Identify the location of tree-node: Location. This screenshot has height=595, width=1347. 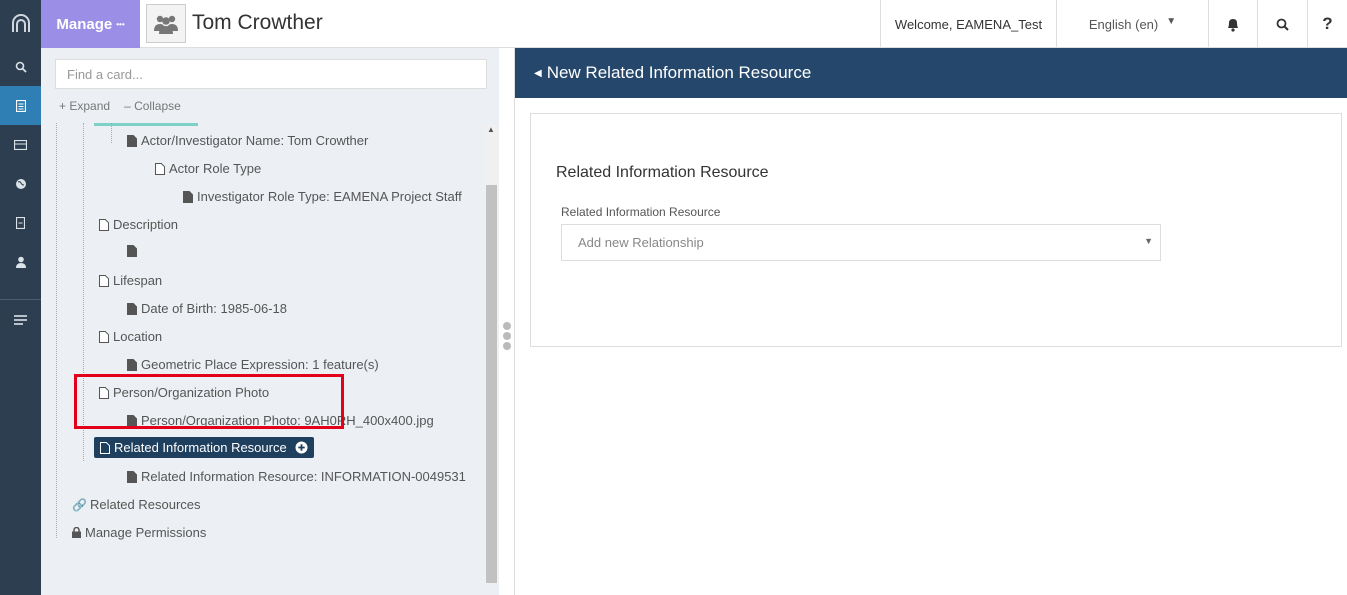
(130, 336).